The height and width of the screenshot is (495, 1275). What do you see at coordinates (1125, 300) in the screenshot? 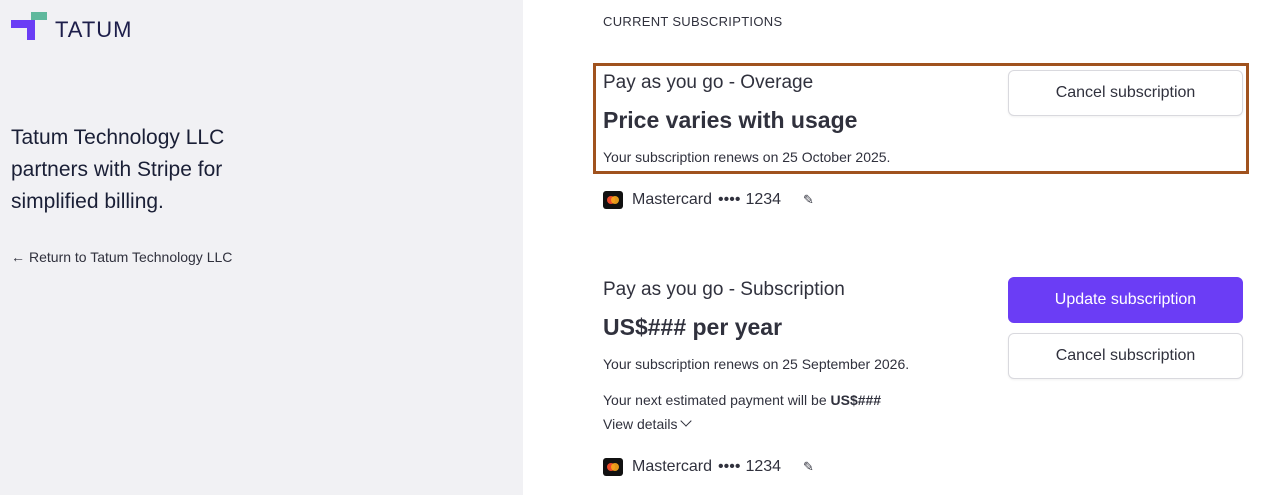
I see `update-subscription-button: Update subscription` at bounding box center [1125, 300].